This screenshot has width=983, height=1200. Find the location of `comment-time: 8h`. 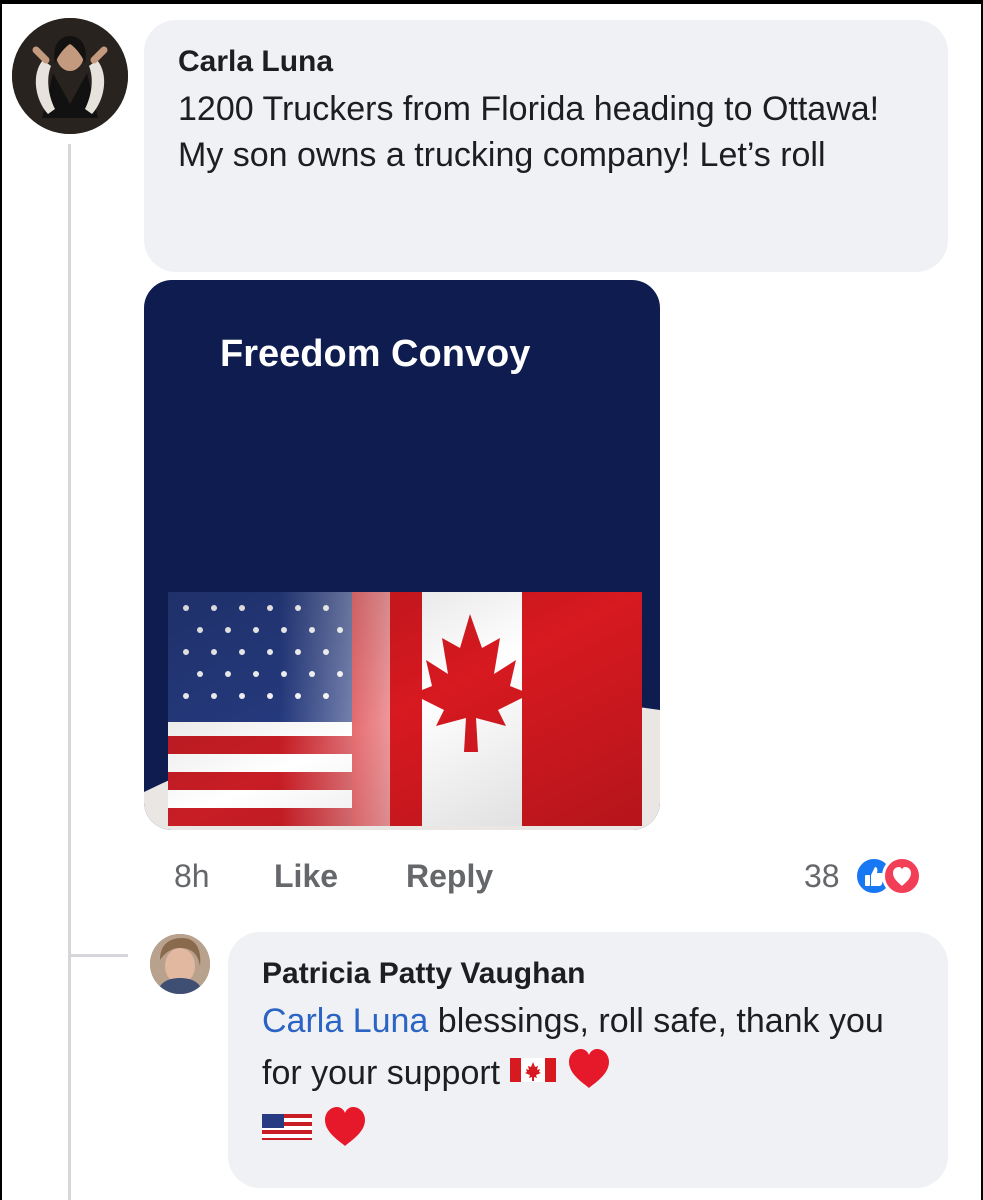

comment-time: 8h is located at coordinates (192, 876).